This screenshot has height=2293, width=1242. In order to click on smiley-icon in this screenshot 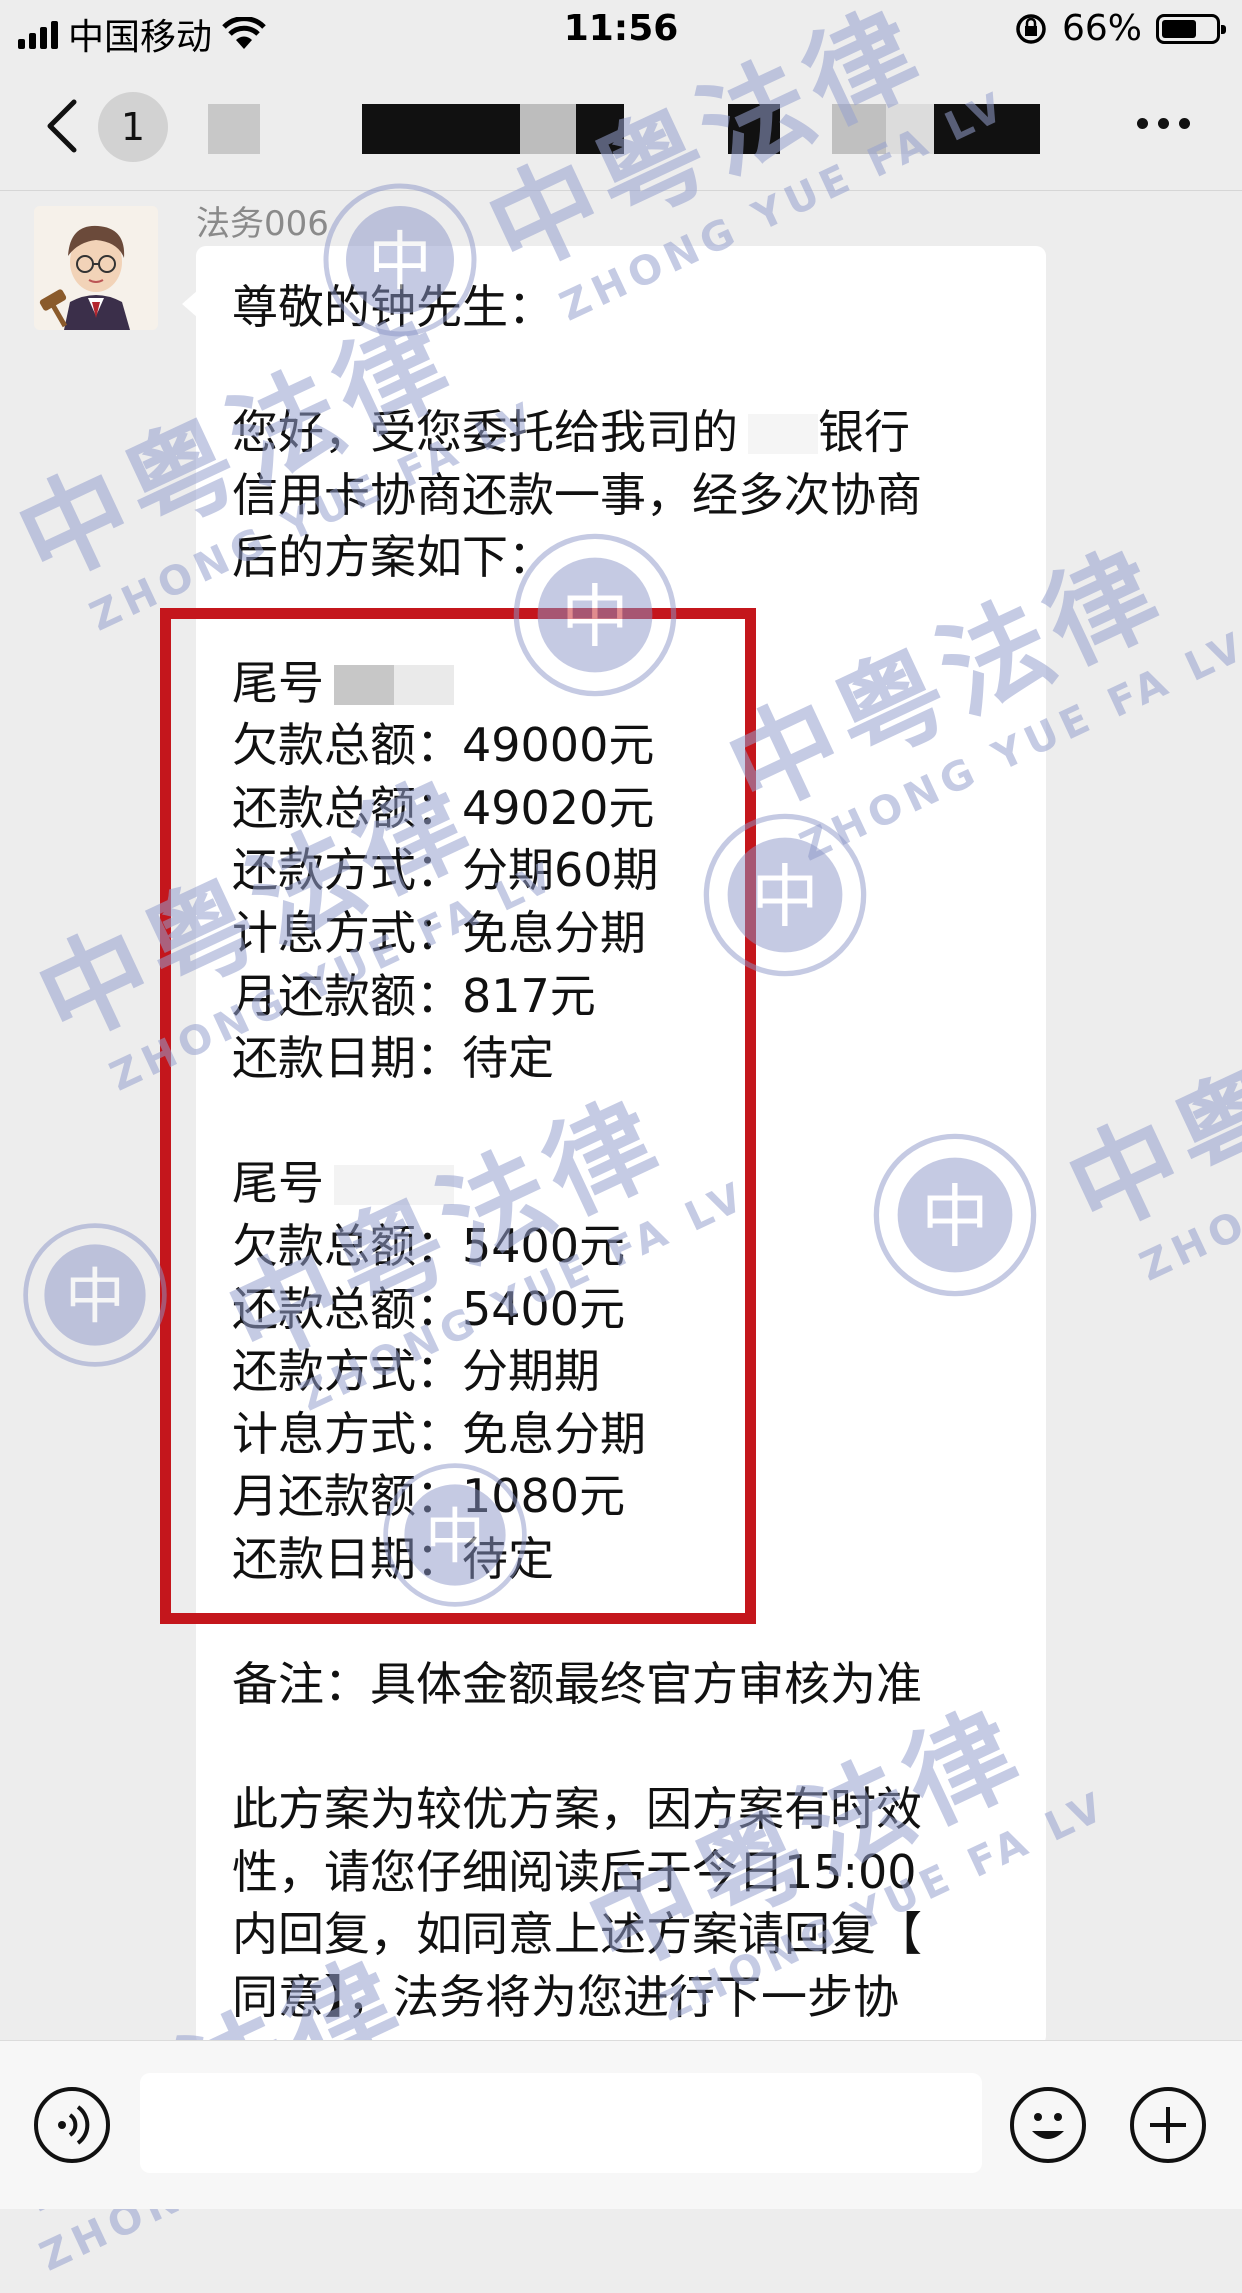, I will do `click(1048, 2126)`.